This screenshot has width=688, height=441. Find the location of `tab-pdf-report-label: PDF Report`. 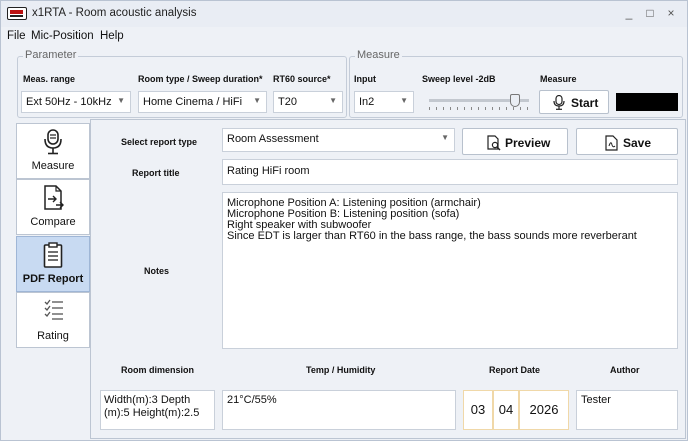

tab-pdf-report-label: PDF Report is located at coordinates (53, 279).